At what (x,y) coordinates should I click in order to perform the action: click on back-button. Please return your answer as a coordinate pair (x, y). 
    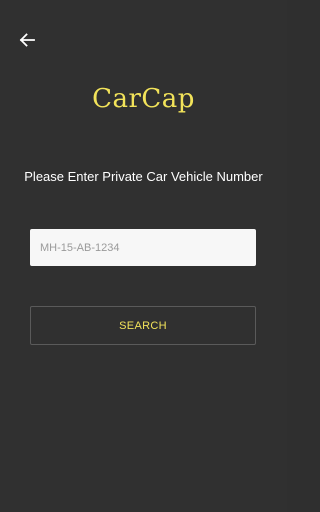
    Looking at the image, I should click on (27, 40).